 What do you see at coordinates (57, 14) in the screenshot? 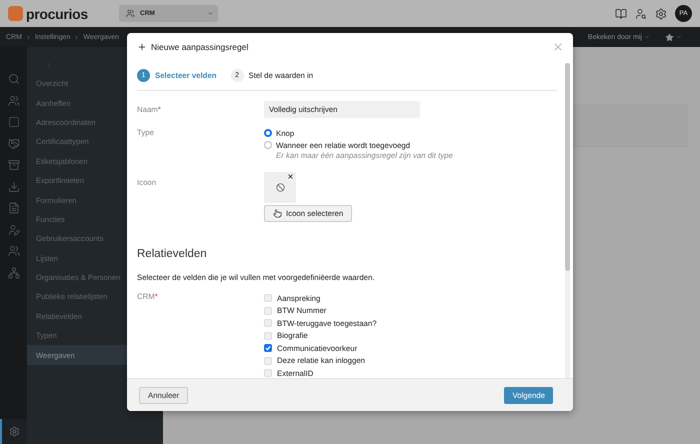
I see `logo-text: procurios` at bounding box center [57, 14].